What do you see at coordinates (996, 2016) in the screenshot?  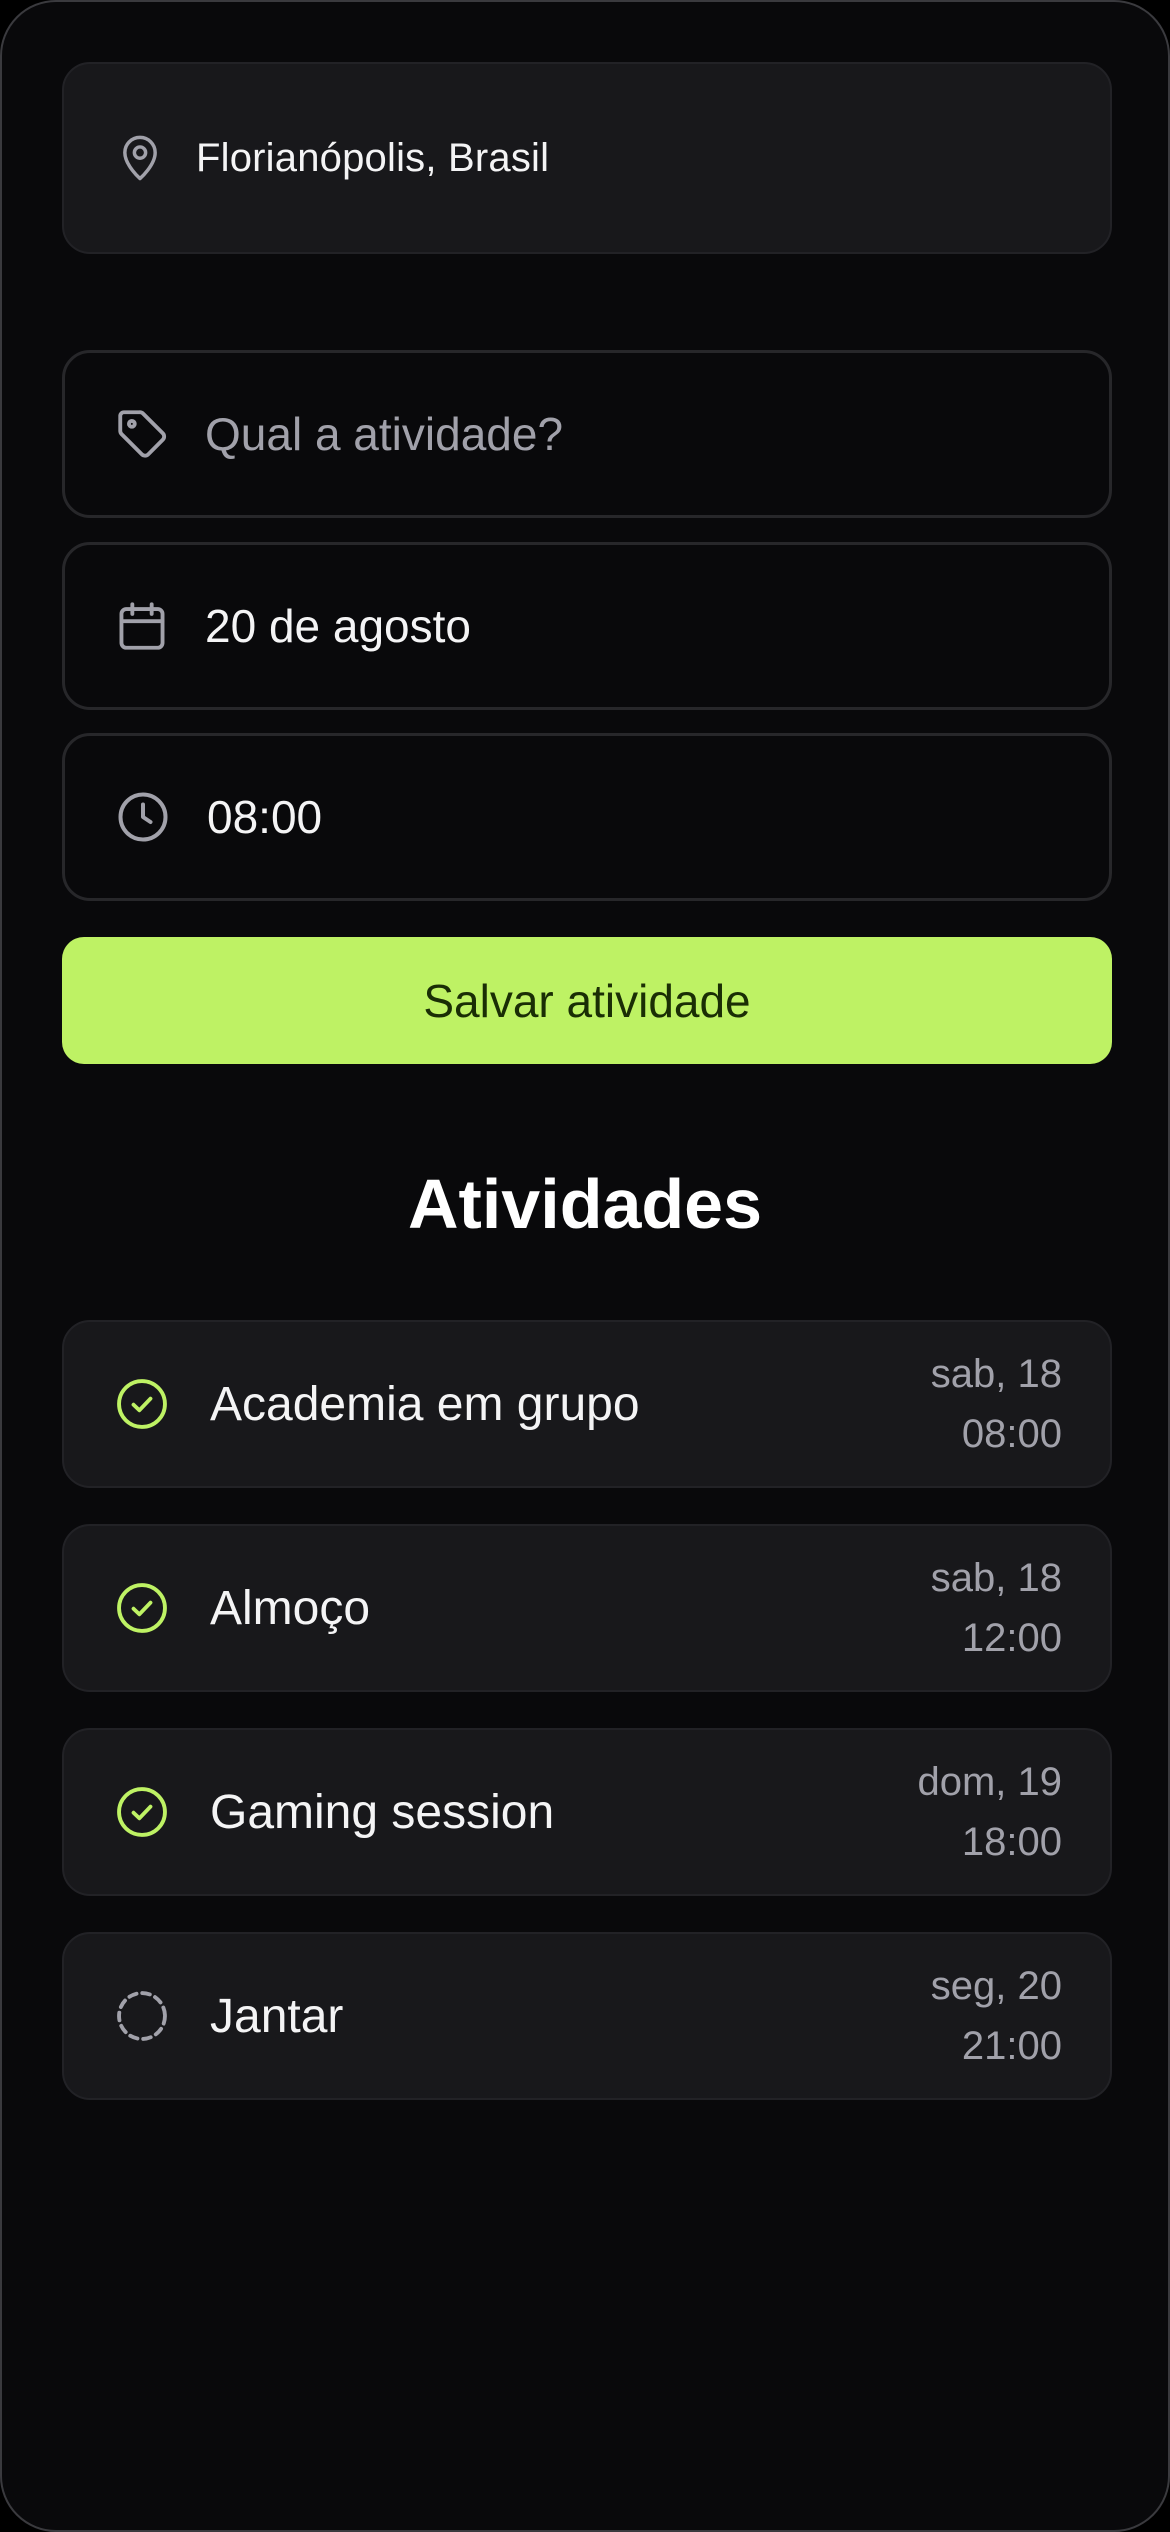 I see `activity-datetime: seg, 20 21:00` at bounding box center [996, 2016].